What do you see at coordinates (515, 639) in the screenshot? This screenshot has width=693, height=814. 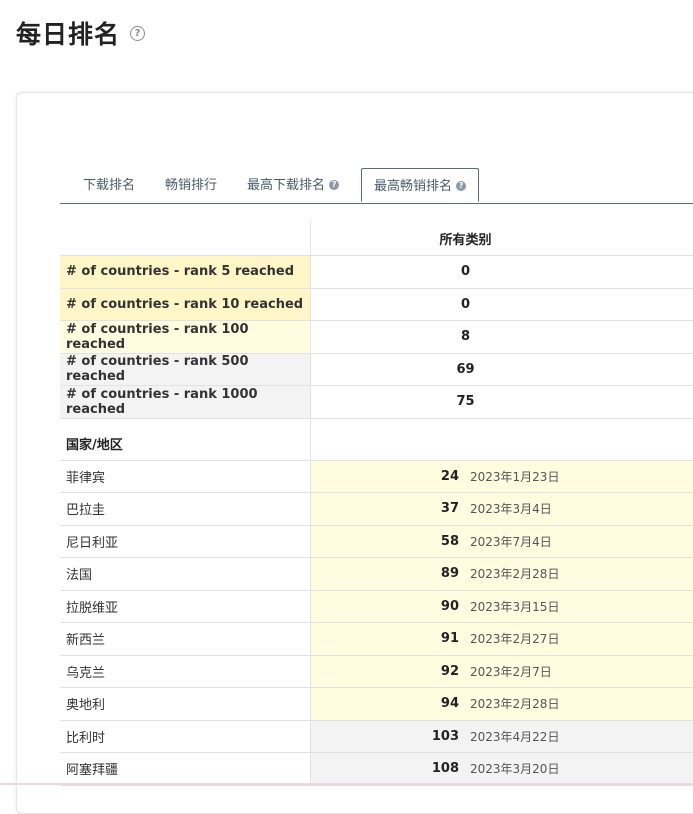 I see `rank-date: 2023年2月27日` at bounding box center [515, 639].